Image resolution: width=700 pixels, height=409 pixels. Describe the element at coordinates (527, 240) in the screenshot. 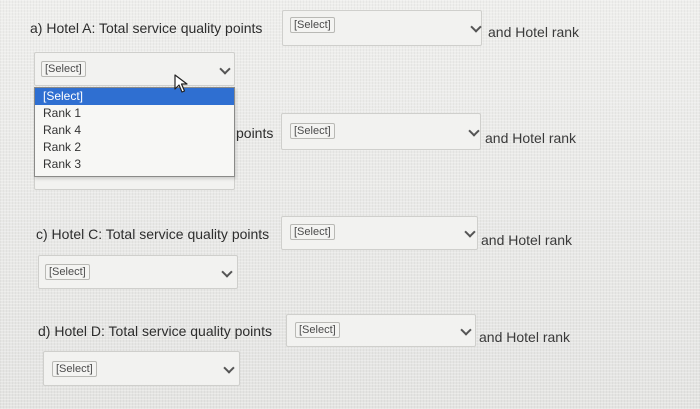

I see `question-c-suffix: and Hotel rank` at that location.